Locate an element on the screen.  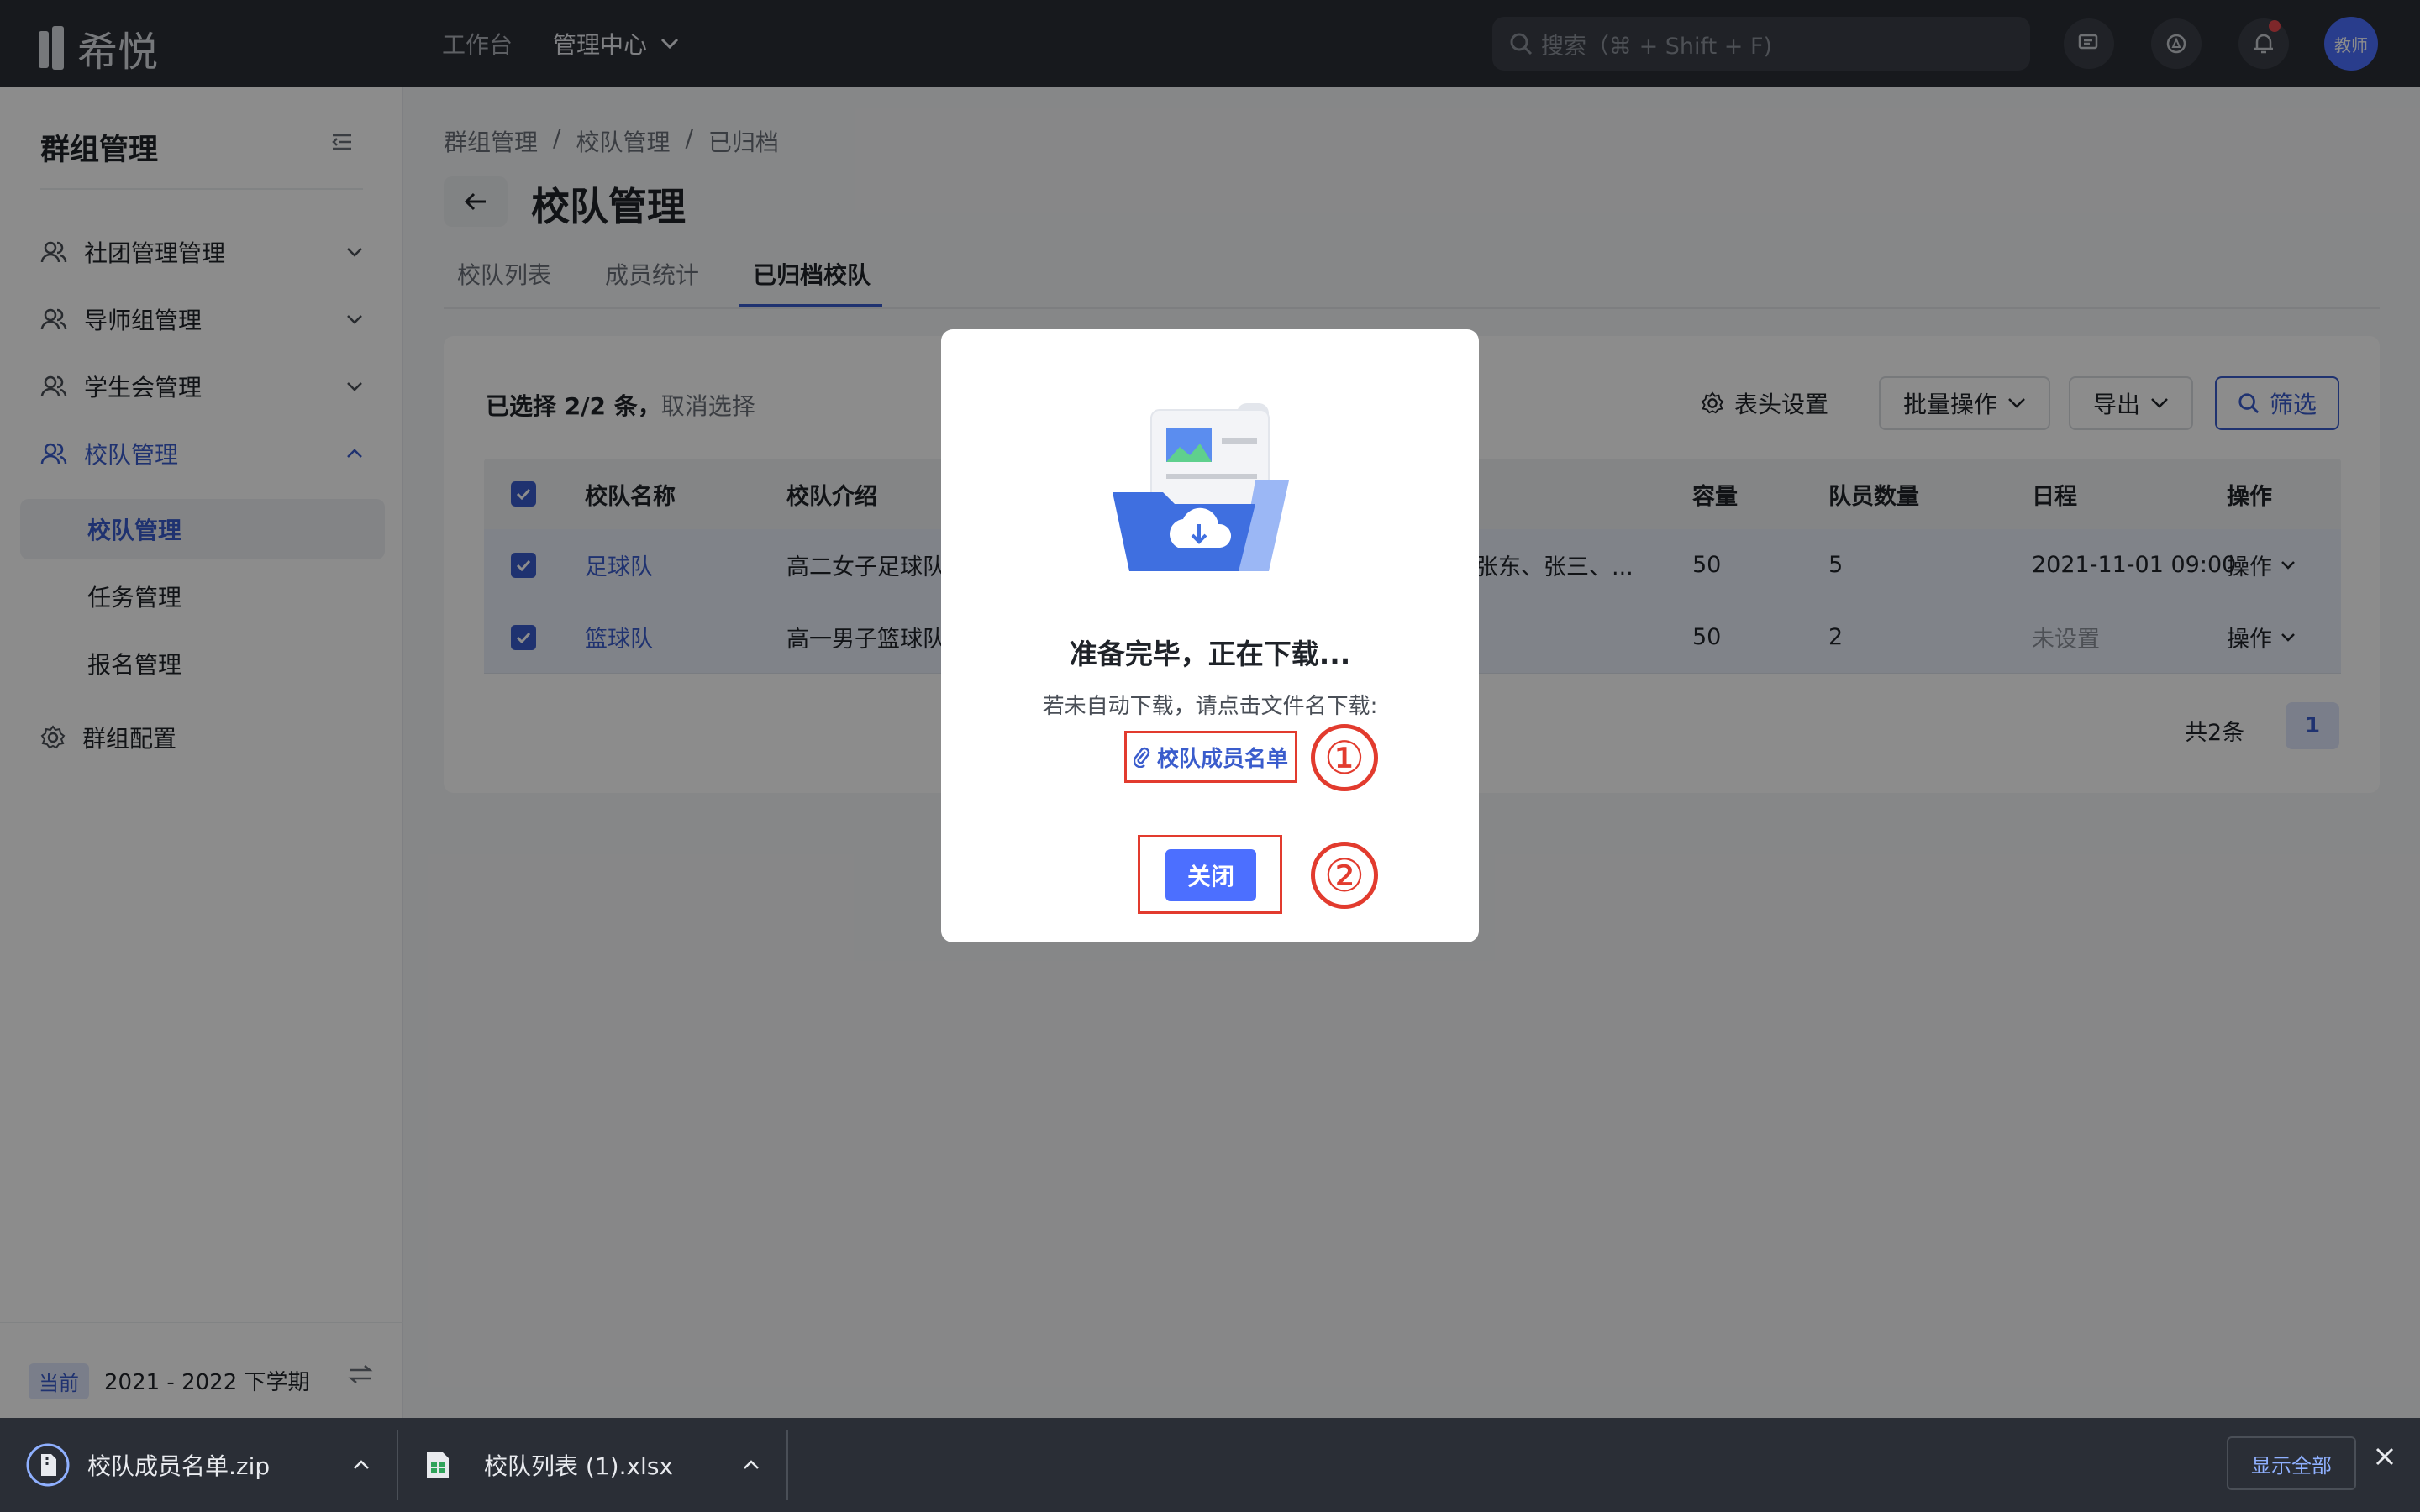
step-marker-1: ① is located at coordinates (1345, 757).